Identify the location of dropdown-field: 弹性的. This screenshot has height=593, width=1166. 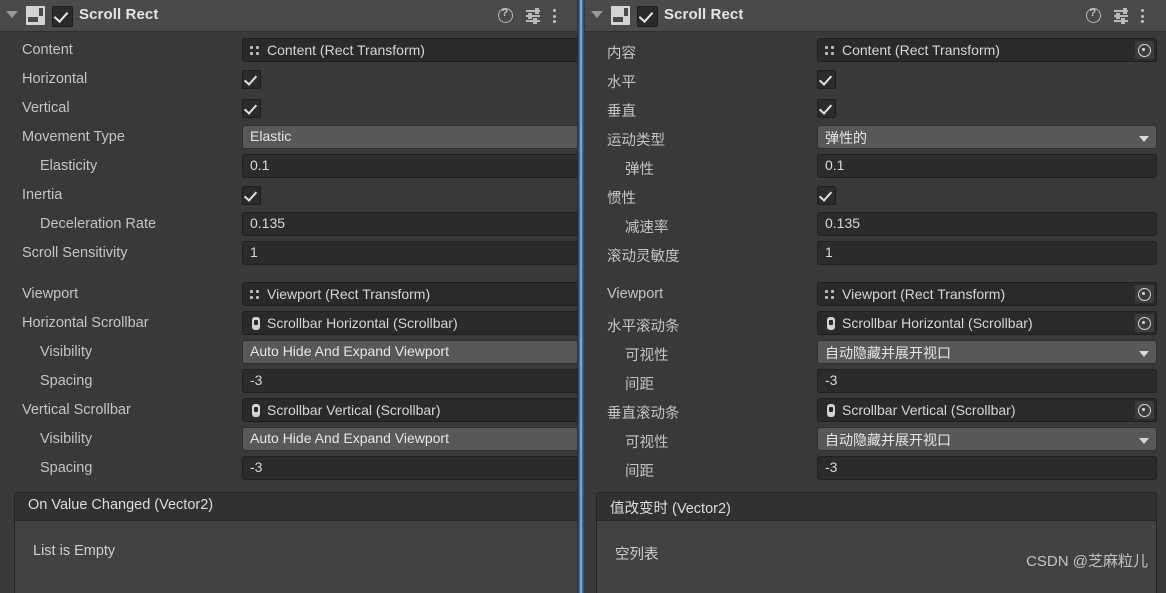
(987, 137).